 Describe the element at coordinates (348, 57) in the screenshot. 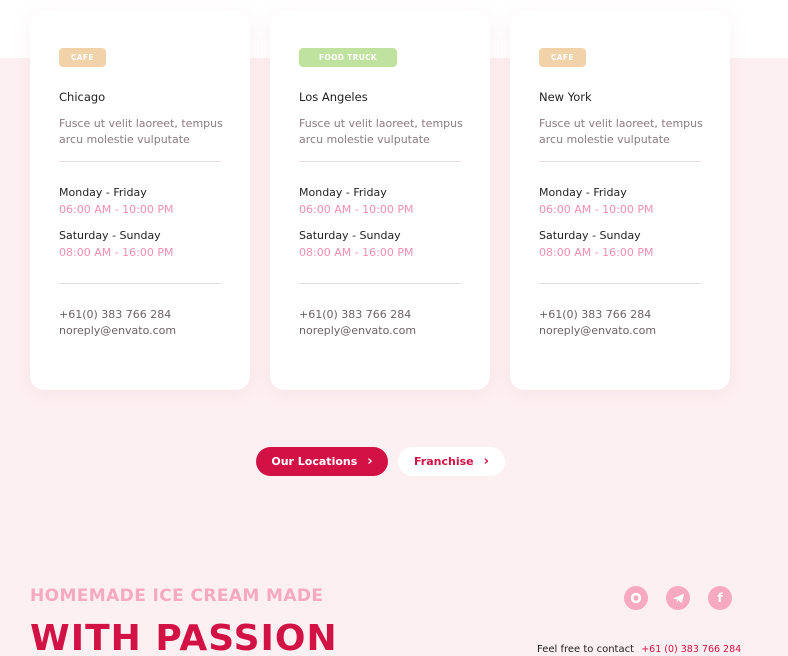

I see `location-badge: FOOD TRUCK` at that location.